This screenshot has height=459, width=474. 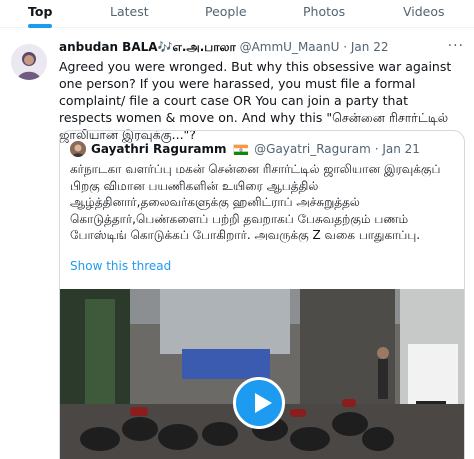 I want to click on avatar, so click(x=29, y=62).